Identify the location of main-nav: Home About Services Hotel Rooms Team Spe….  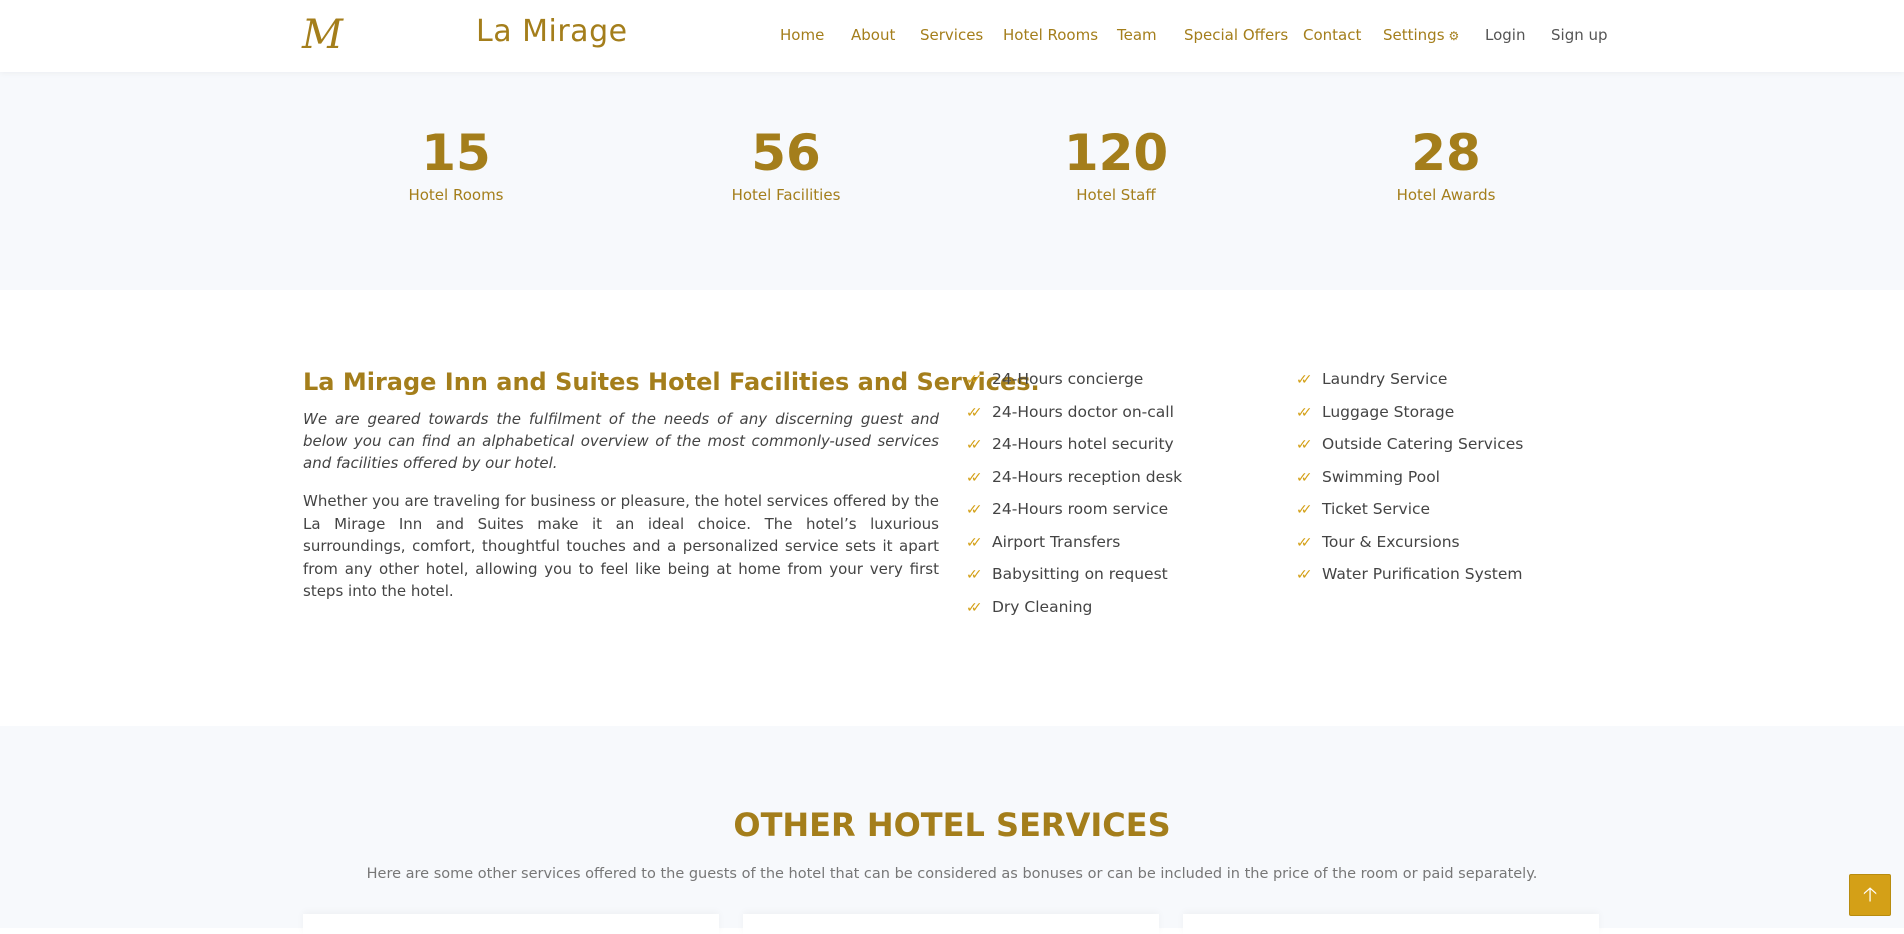
(1194, 36).